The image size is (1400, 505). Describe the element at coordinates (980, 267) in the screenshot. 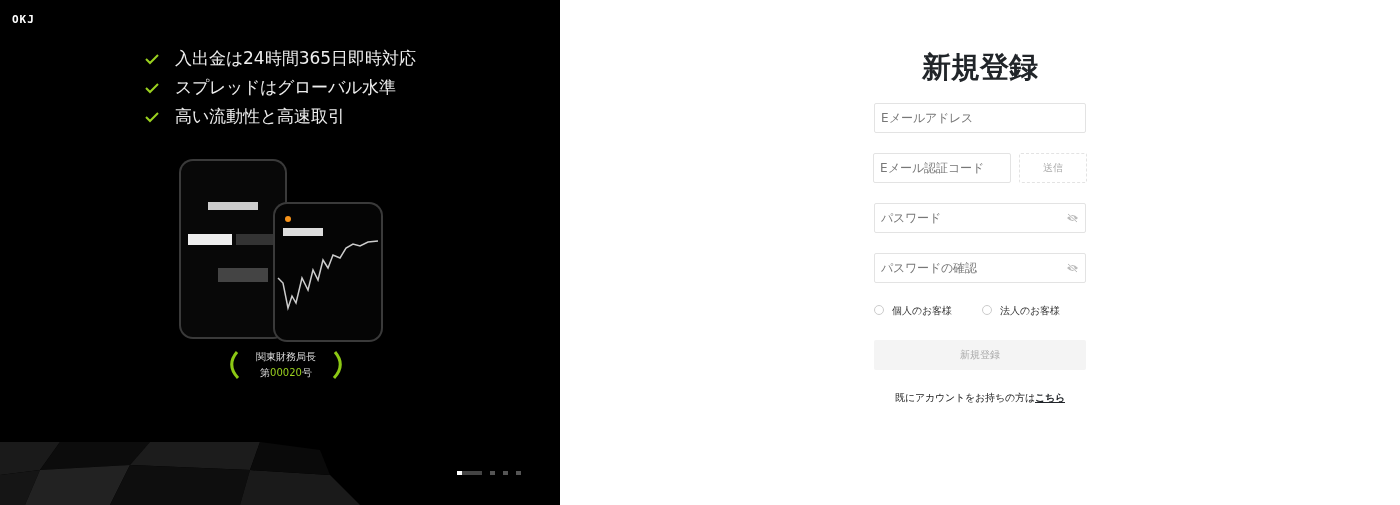

I see `input-field: パスワードの確認` at that location.